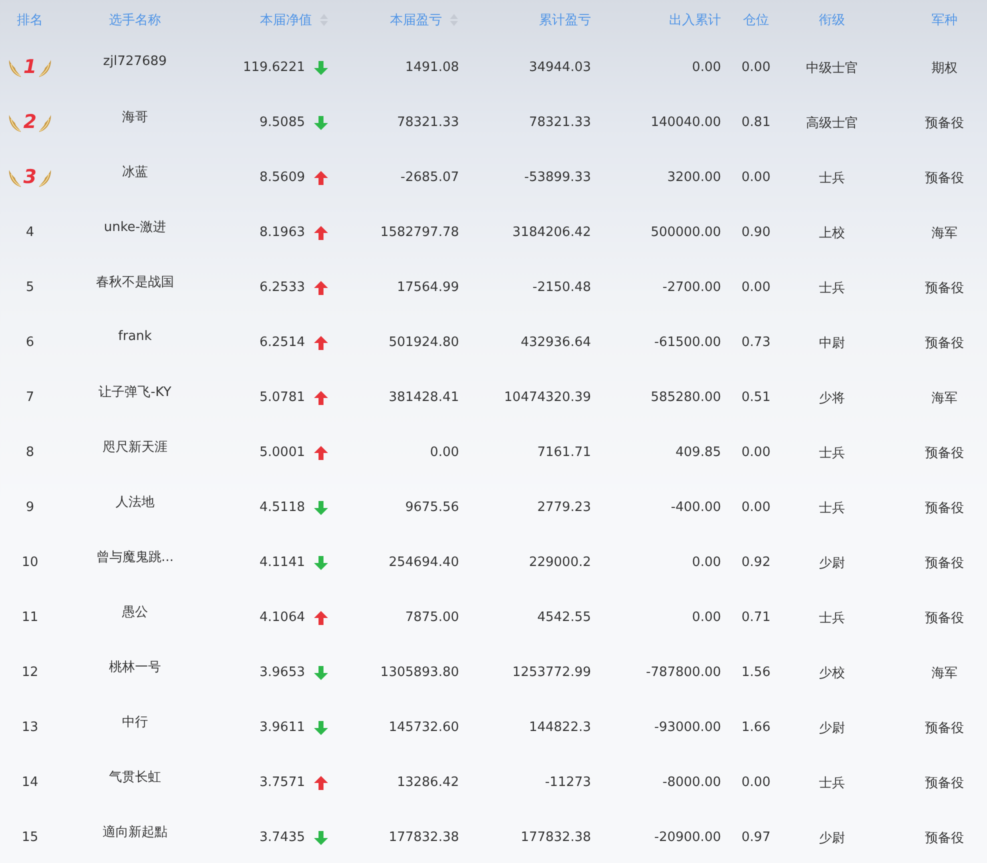 Image resolution: width=987 pixels, height=863 pixels. What do you see at coordinates (756, 672) in the screenshot?
I see `position-ratio: 1.56` at bounding box center [756, 672].